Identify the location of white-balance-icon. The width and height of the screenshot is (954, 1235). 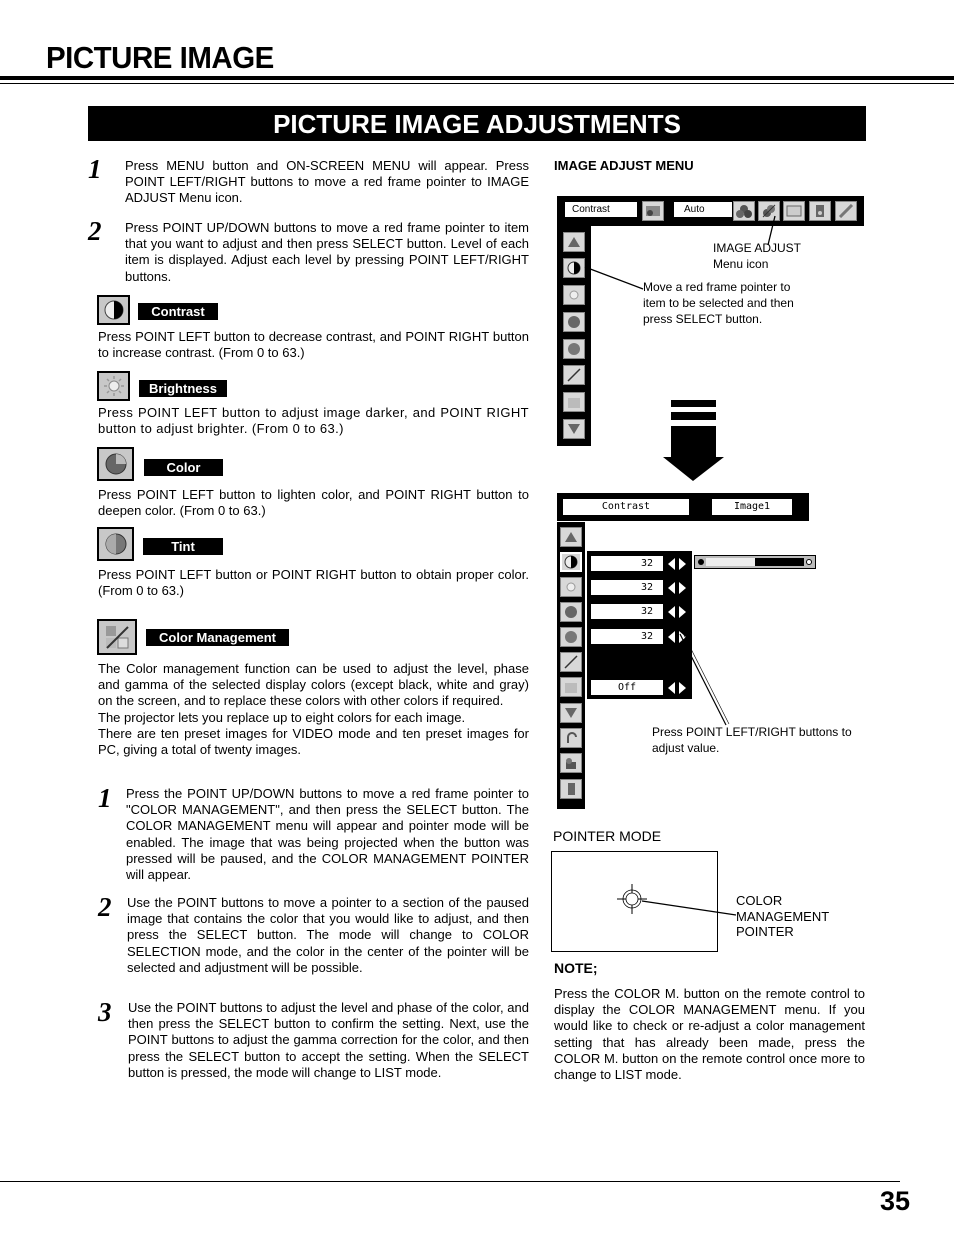
(571, 687).